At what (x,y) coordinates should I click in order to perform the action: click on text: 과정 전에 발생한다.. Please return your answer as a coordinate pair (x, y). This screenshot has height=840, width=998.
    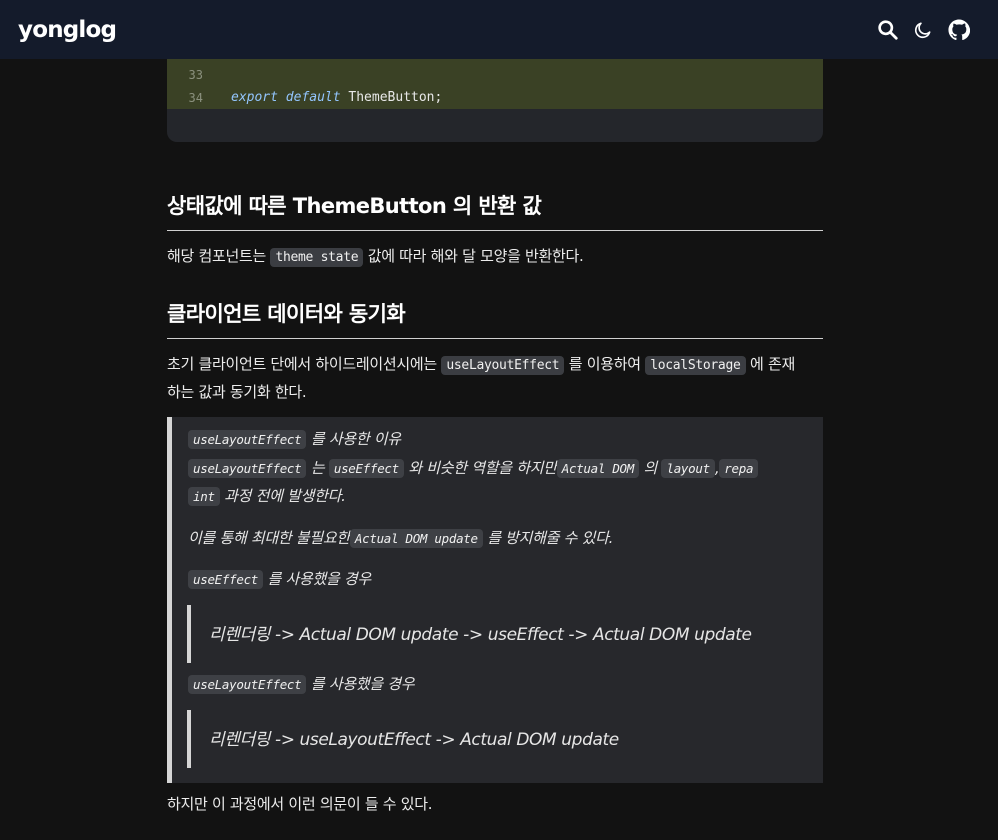
    Looking at the image, I should click on (285, 496).